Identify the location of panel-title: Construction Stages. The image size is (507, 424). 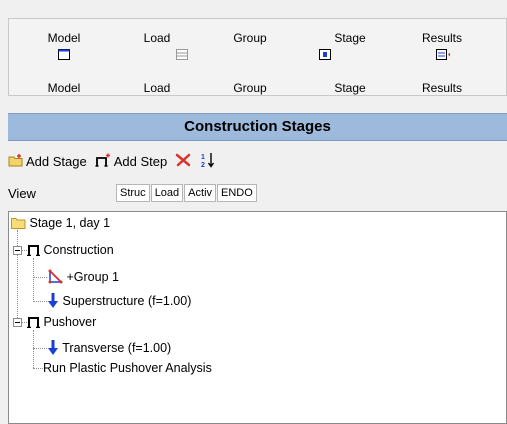
(257, 127).